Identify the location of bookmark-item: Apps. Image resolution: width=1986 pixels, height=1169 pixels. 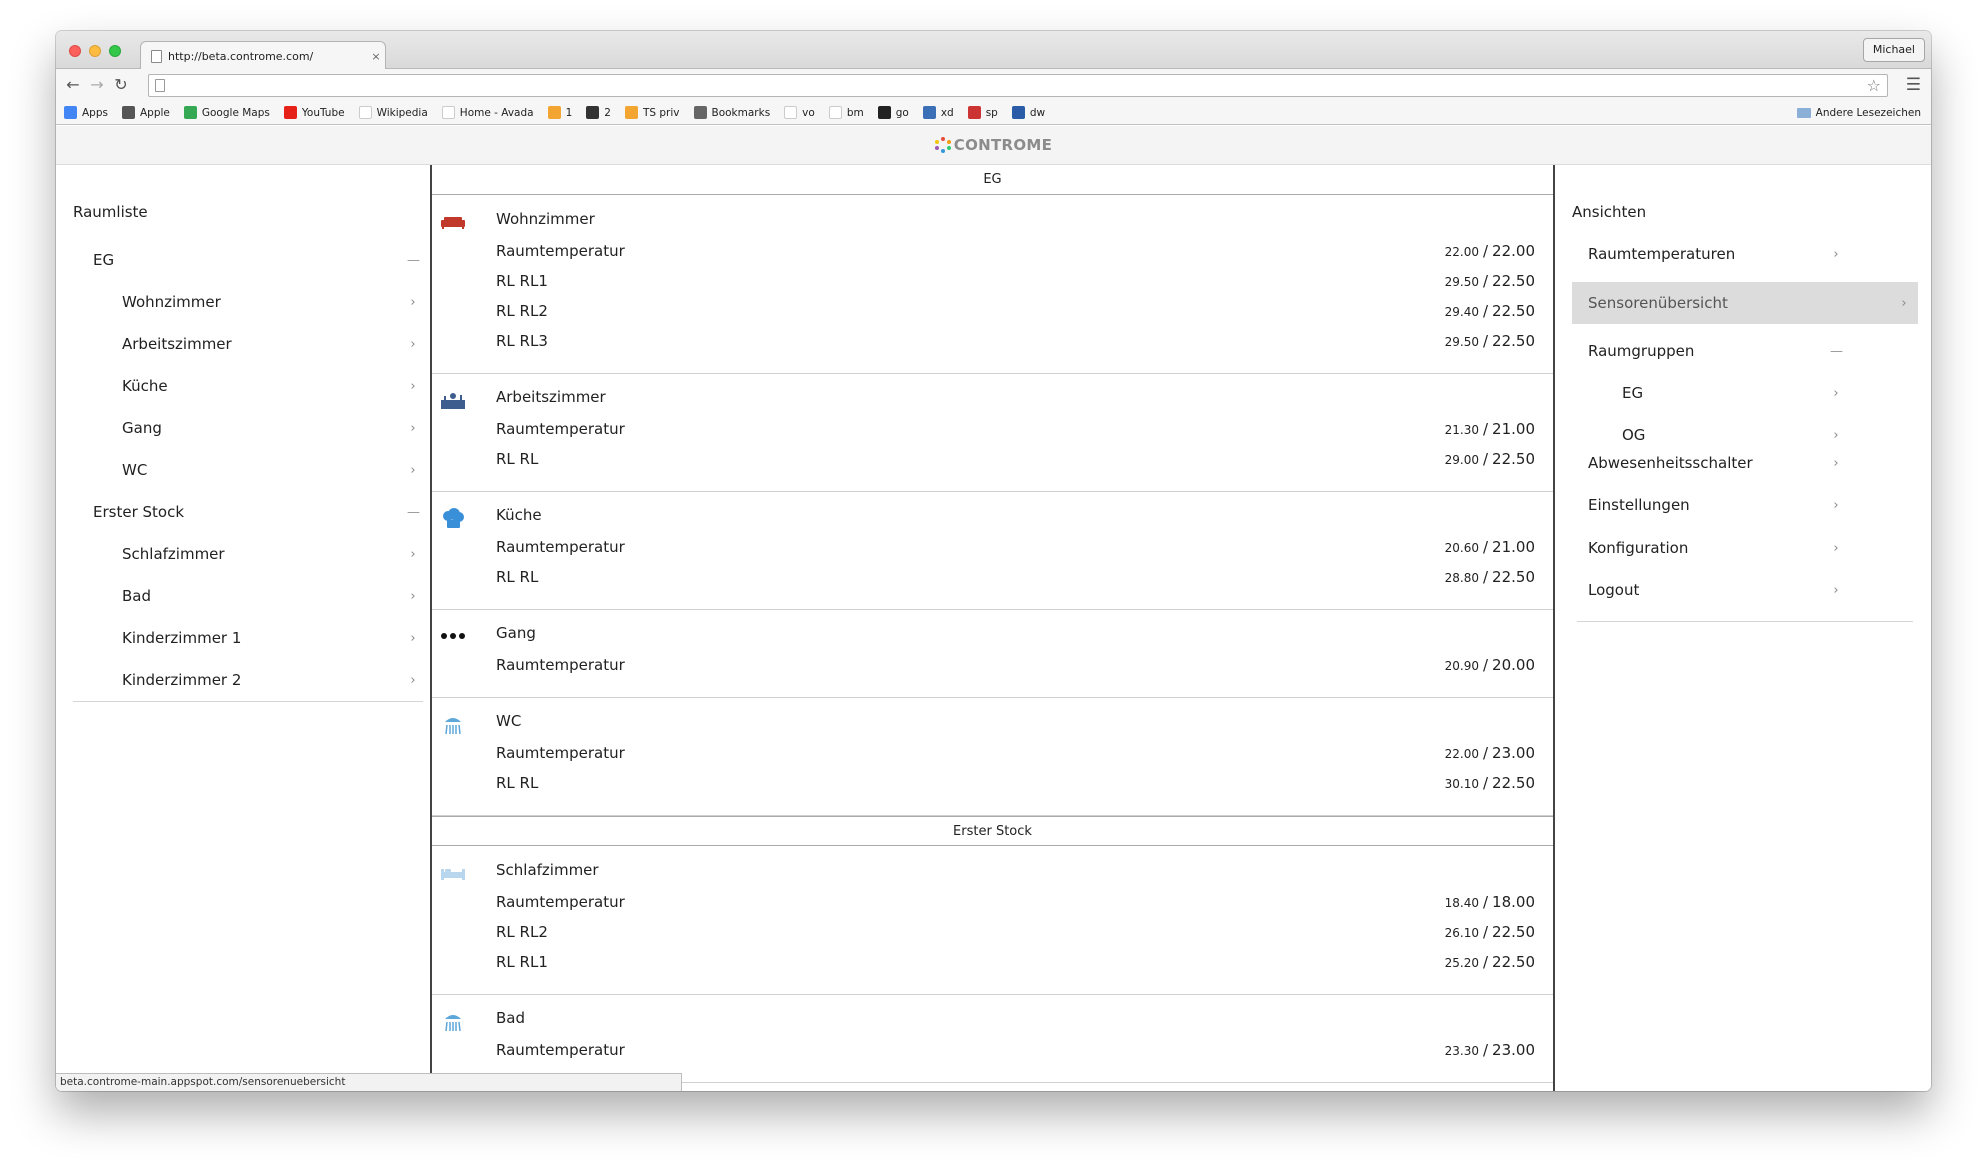
(86, 112).